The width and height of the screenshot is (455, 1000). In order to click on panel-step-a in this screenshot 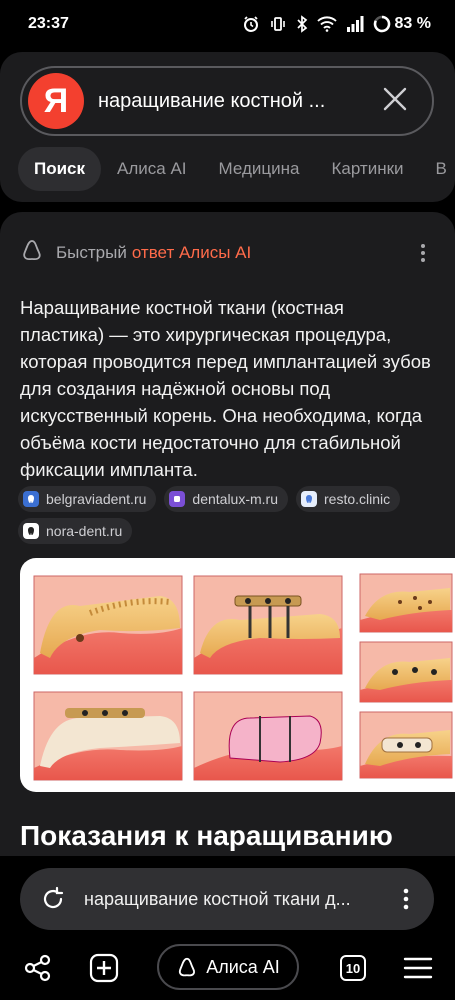, I will do `click(406, 603)`.